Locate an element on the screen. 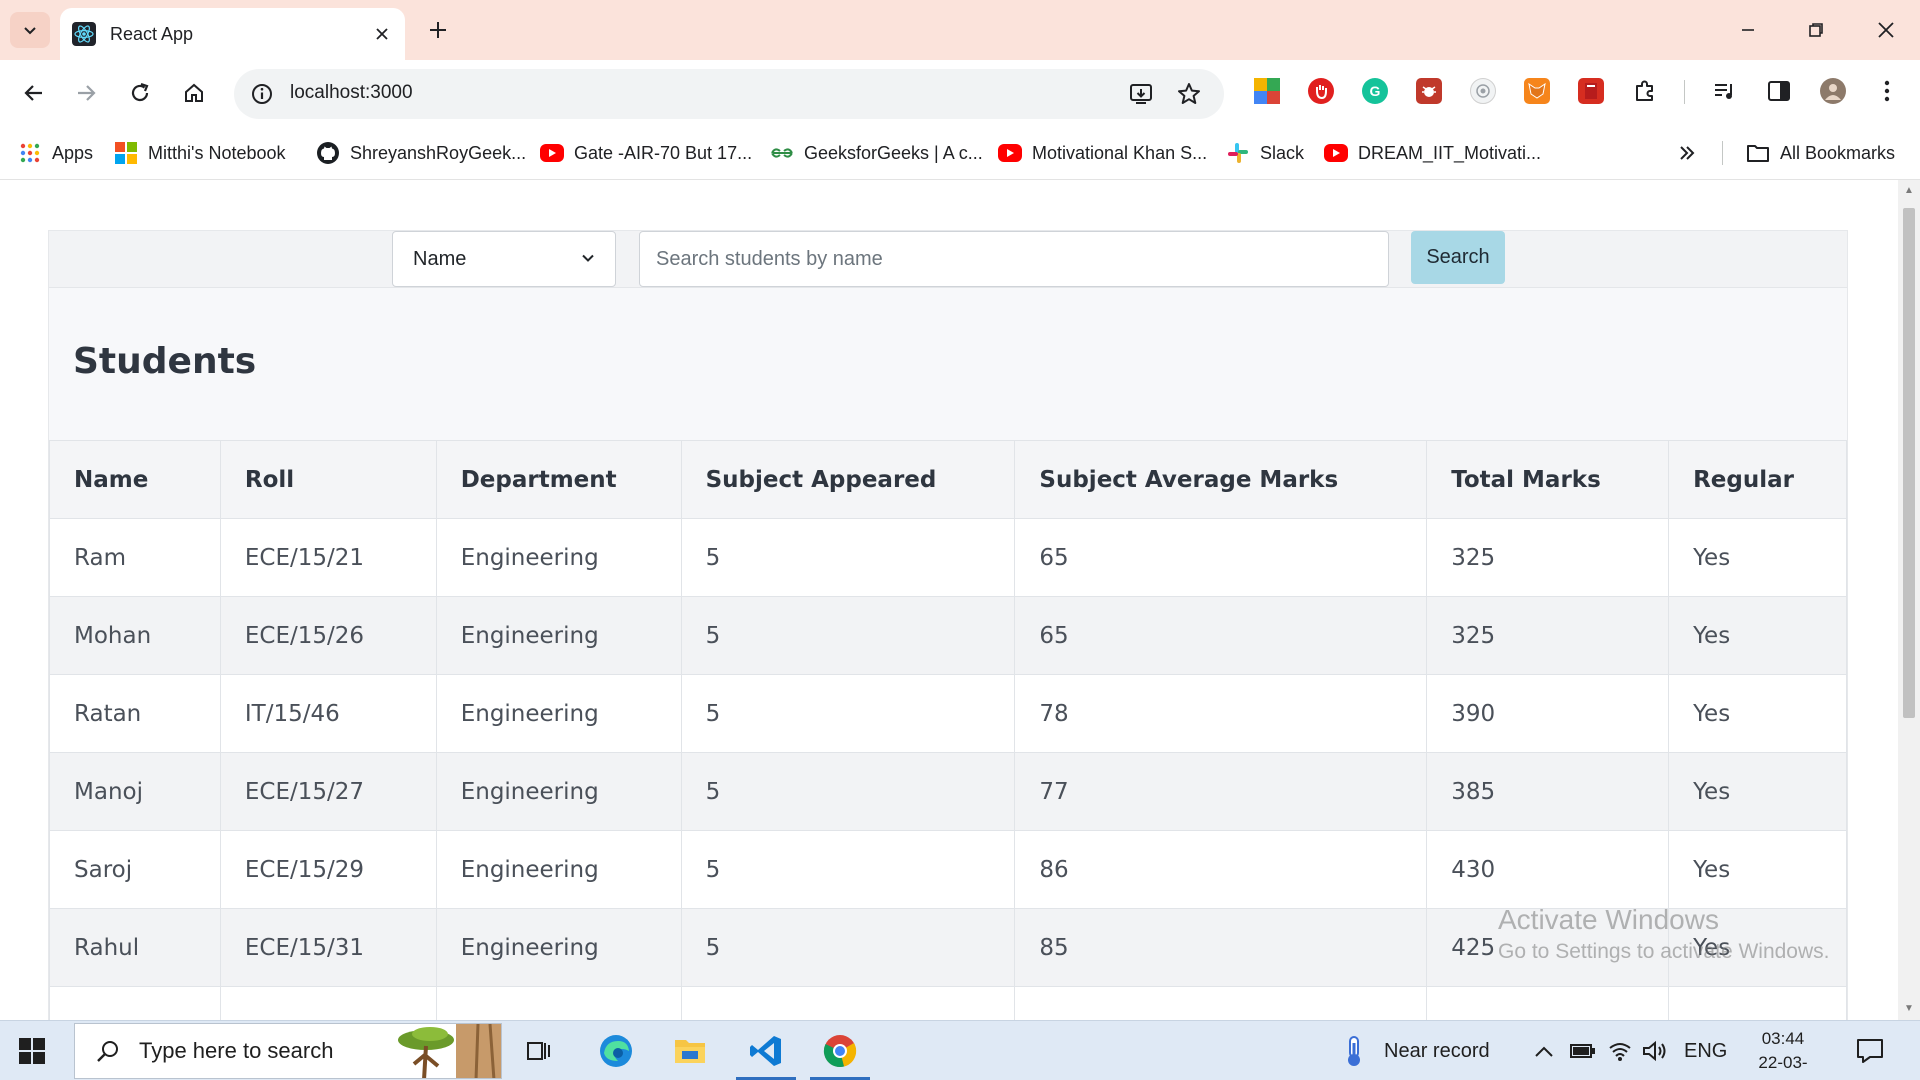  grammarly-icon: G is located at coordinates (1375, 91).